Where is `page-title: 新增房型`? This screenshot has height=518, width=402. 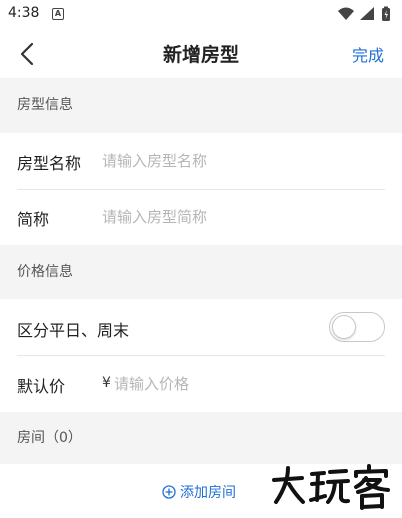
page-title: 新增房型 is located at coordinates (200, 55).